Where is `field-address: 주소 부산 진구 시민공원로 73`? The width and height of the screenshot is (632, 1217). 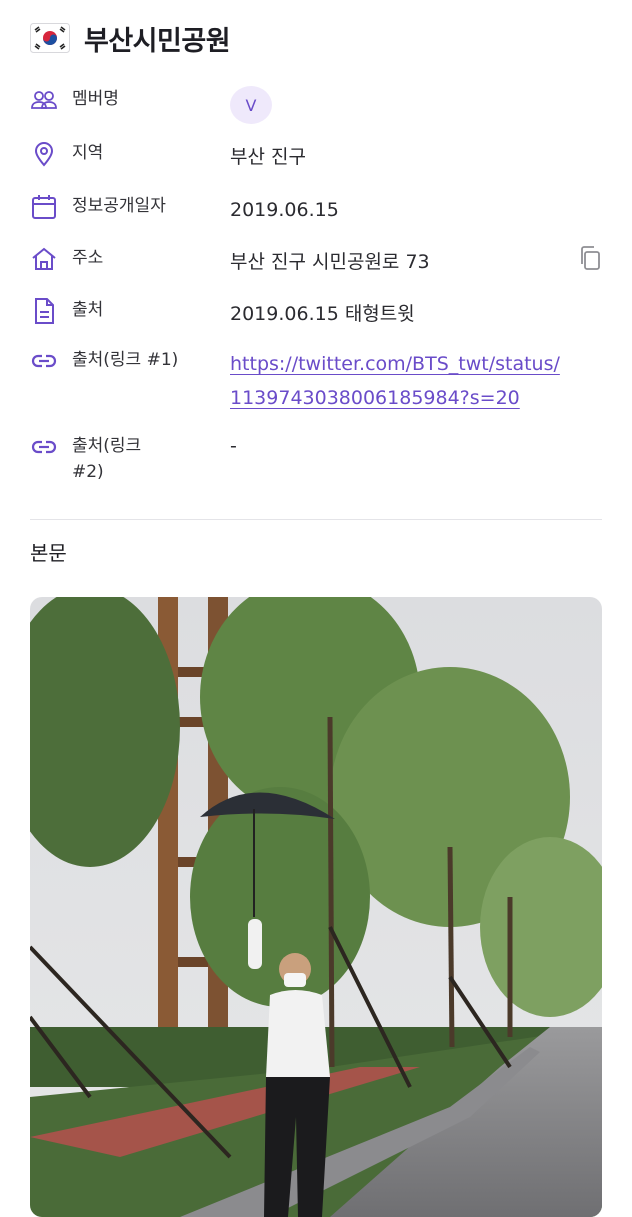
field-address: 주소 부산 진구 시민공원로 73 is located at coordinates (316, 262).